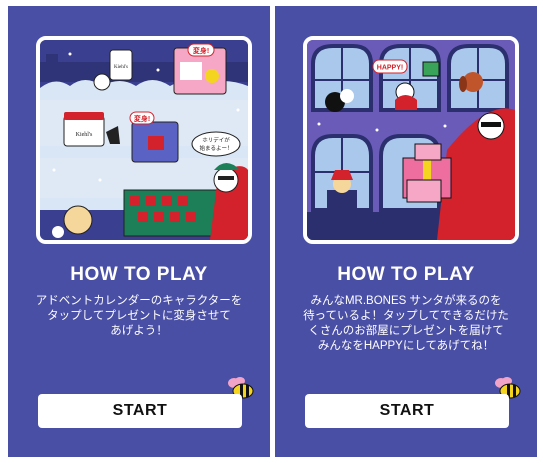 The height and width of the screenshot is (463, 543). I want to click on instructions-line: みんなをHAPPYにしてあげてね！, so click(406, 346).